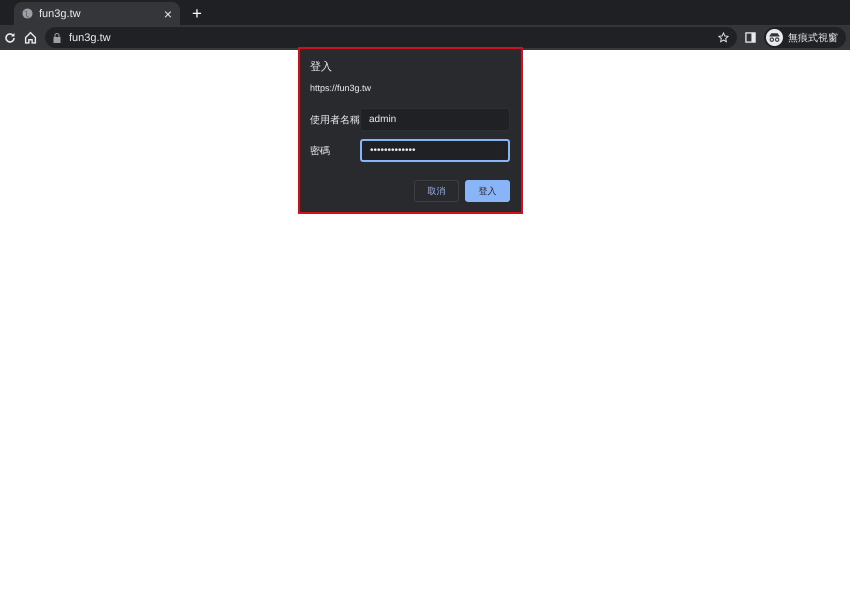 The width and height of the screenshot is (850, 595). Describe the element at coordinates (168, 13) in the screenshot. I see `close-tab-button: ×` at that location.